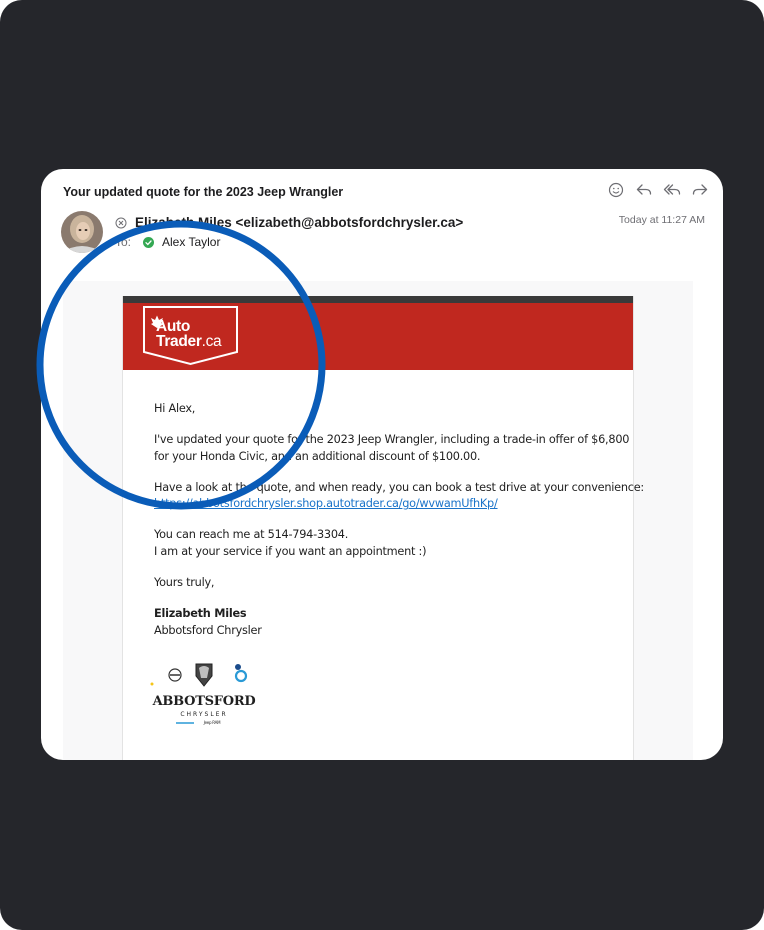 Image resolution: width=764 pixels, height=930 pixels. Describe the element at coordinates (203, 692) in the screenshot. I see `abbotsford-dealer-logo: ABBOTSFORD CHRYSLER Jeep RAM` at that location.